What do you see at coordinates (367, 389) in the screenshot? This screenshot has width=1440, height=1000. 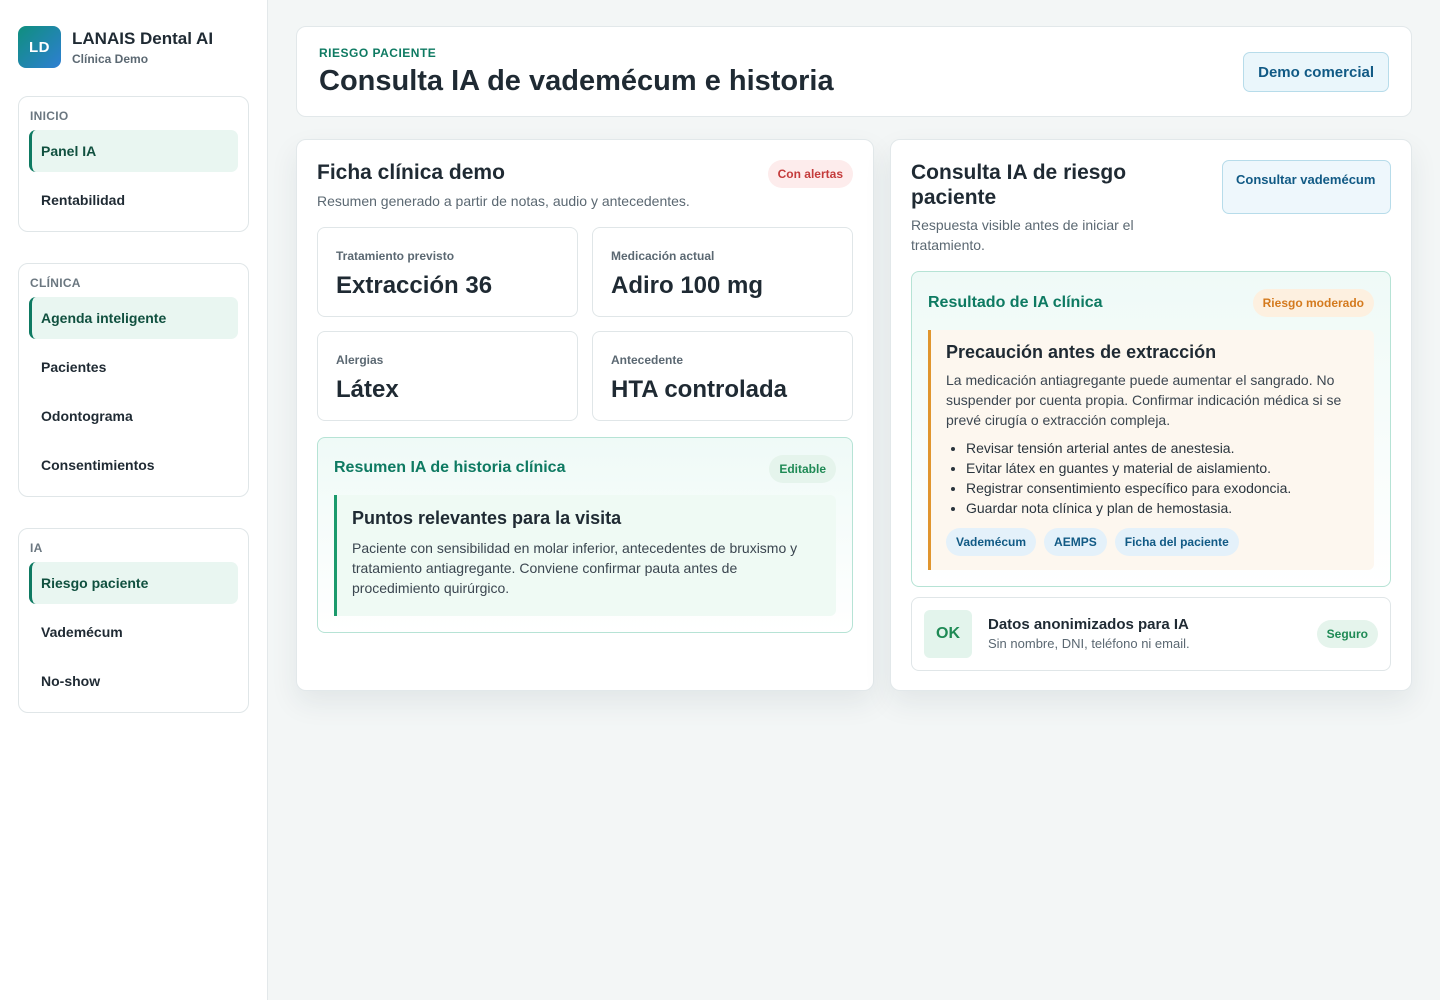 I see `stat-value: Látex` at bounding box center [367, 389].